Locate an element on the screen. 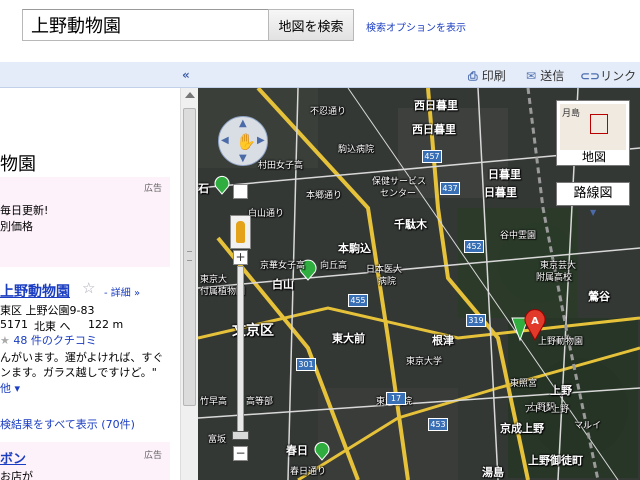 The width and height of the screenshot is (640, 480). review-snippet: んがいます。運がよければ、すぐ is located at coordinates (82, 357).